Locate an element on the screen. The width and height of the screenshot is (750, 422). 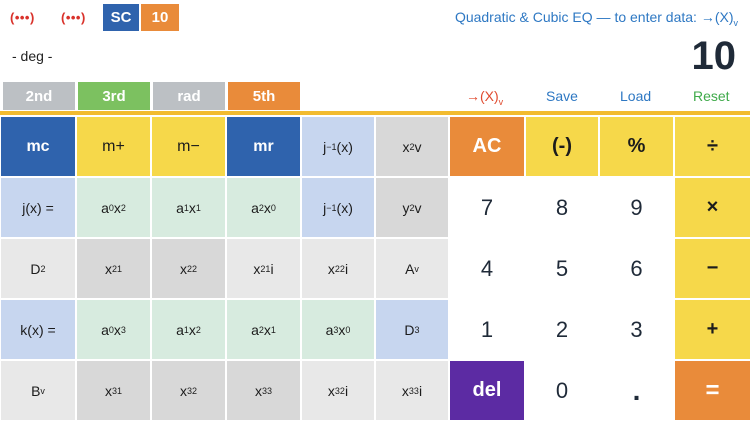
digit-4-button: 4 is located at coordinates (487, 268).